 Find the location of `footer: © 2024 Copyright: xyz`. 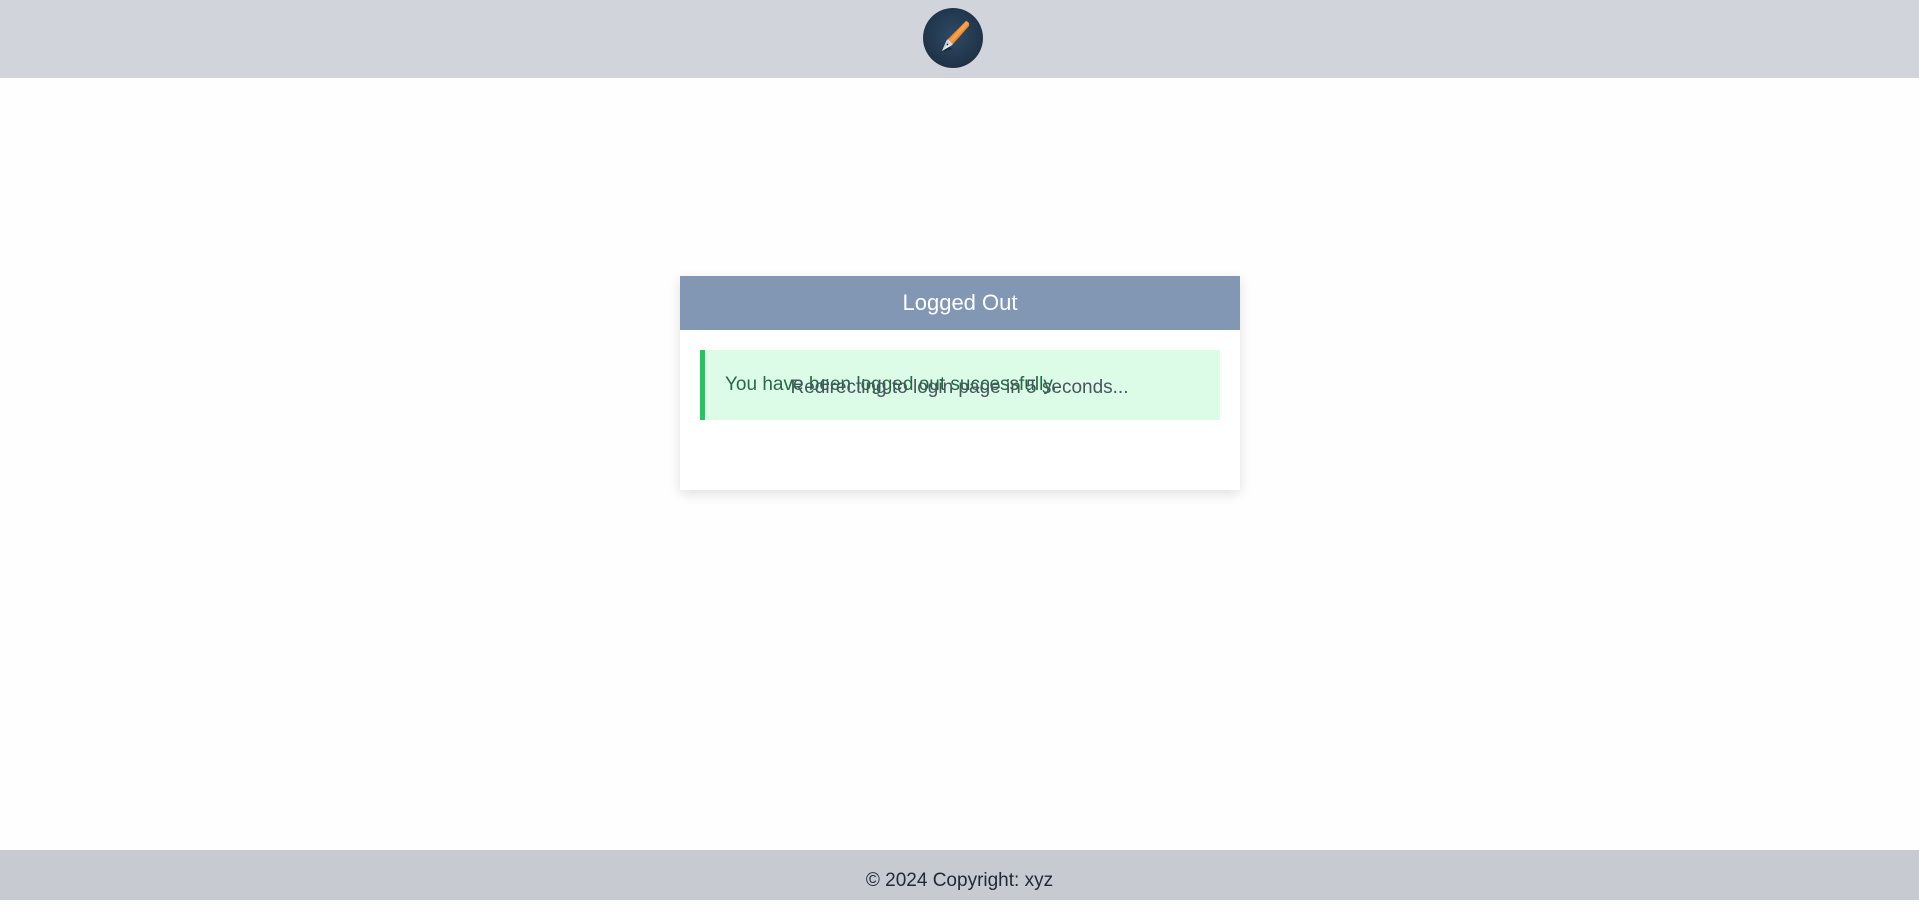

footer: © 2024 Copyright: xyz is located at coordinates (959, 875).